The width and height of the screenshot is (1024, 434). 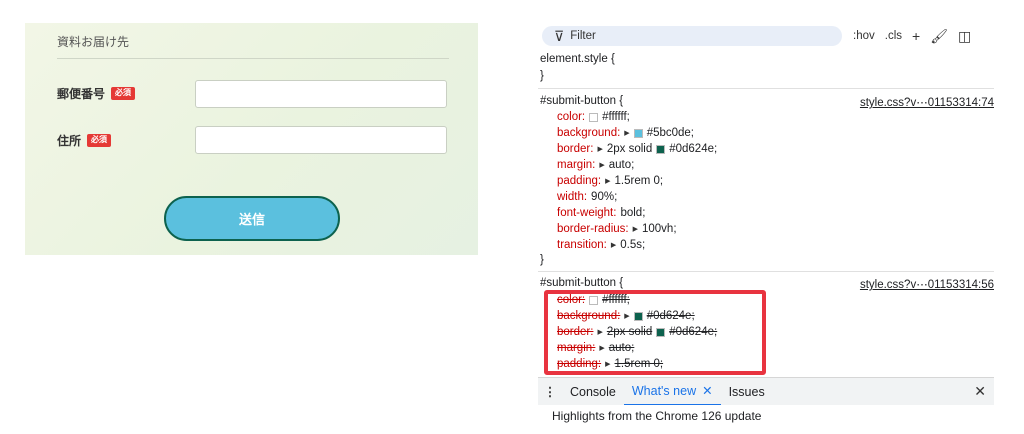 I want to click on drawer-menu-icon: ⋮, so click(x=550, y=391).